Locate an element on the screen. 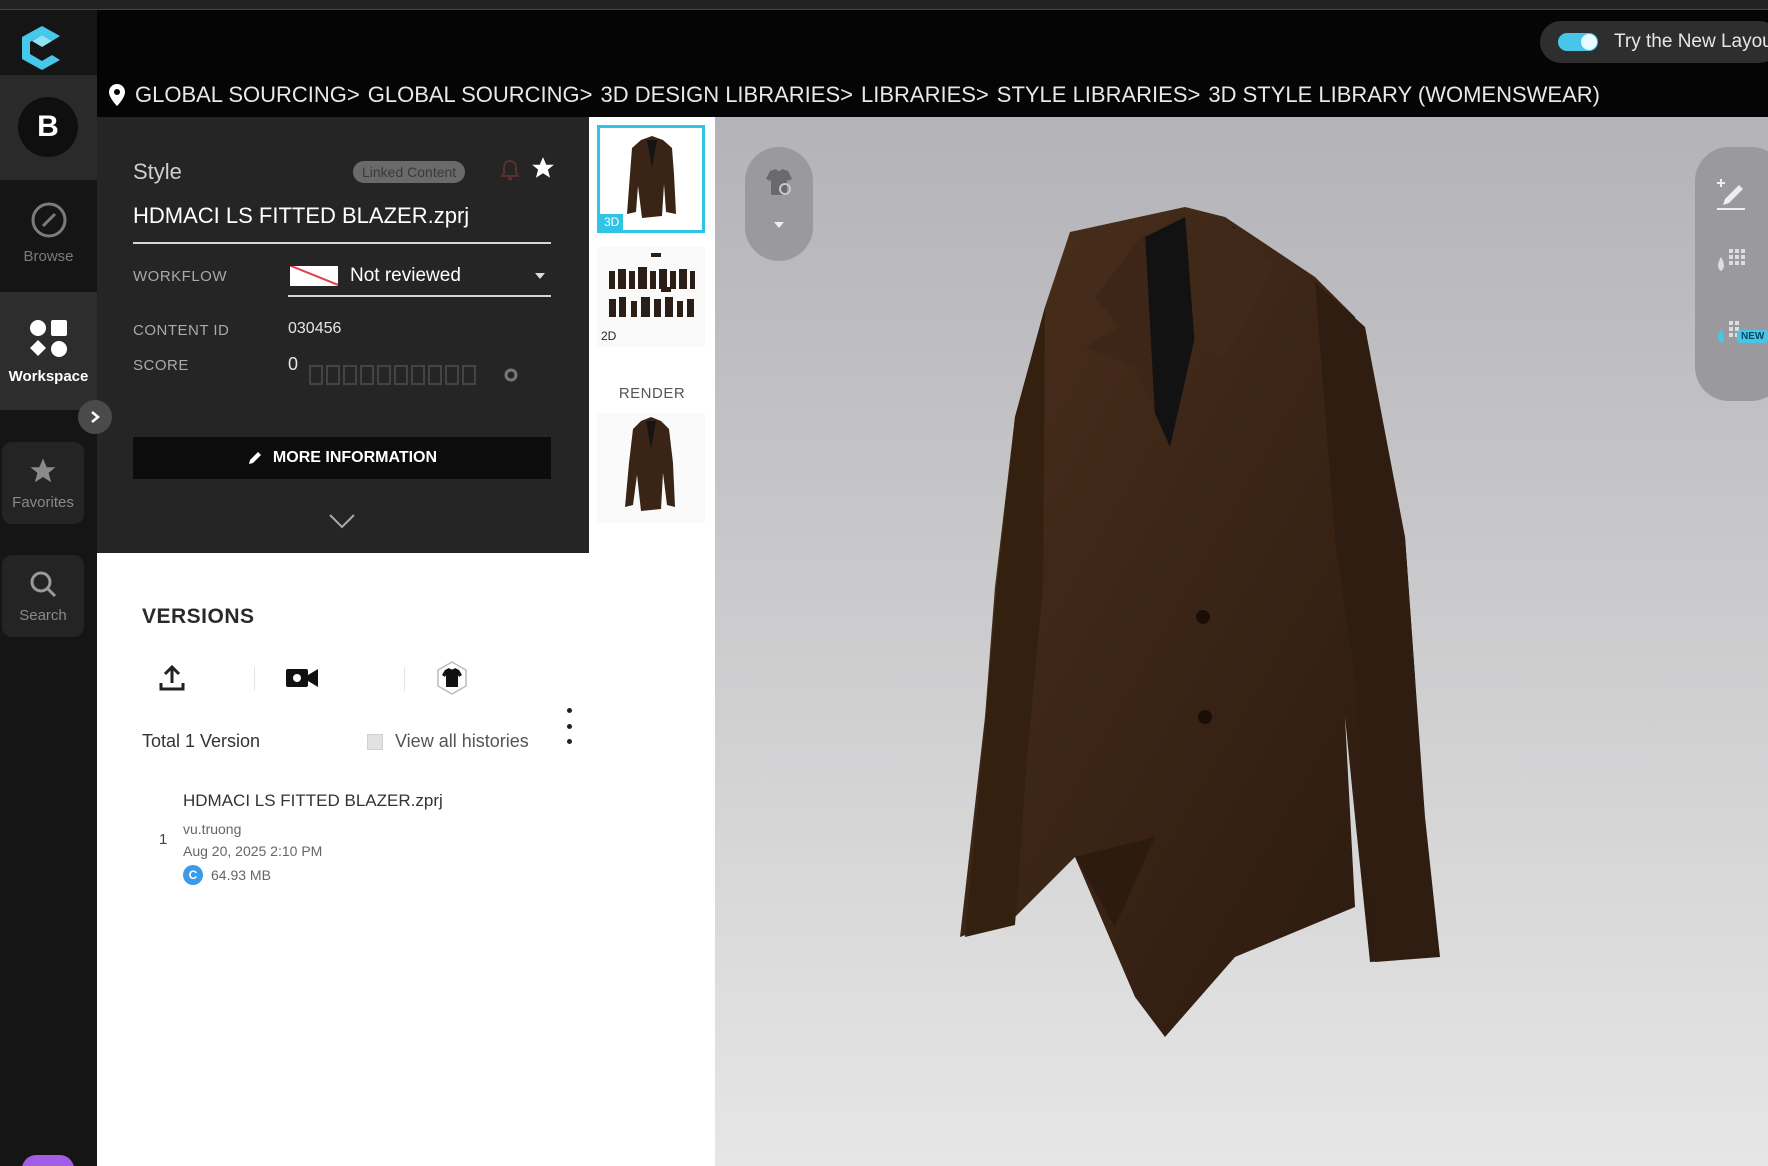 This screenshot has height=1166, width=1768. account-section: B is located at coordinates (48, 127).